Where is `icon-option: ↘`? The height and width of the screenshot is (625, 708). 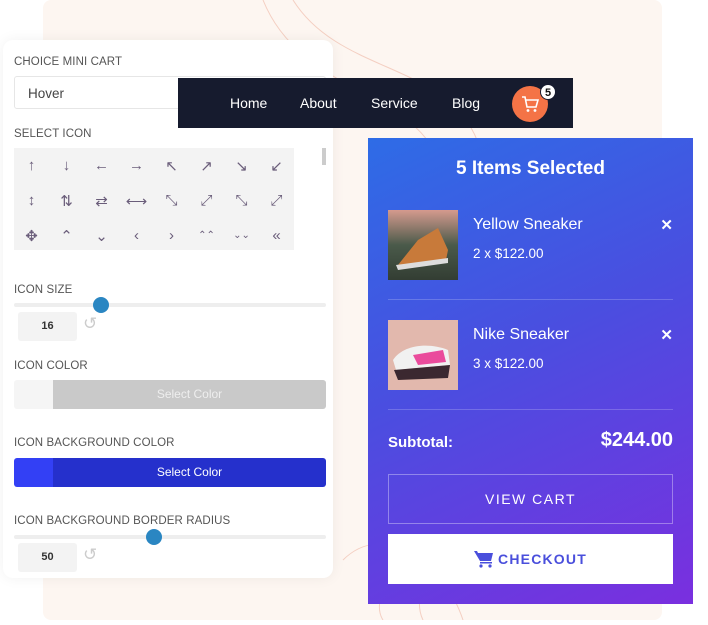 icon-option: ↘ is located at coordinates (241, 165).